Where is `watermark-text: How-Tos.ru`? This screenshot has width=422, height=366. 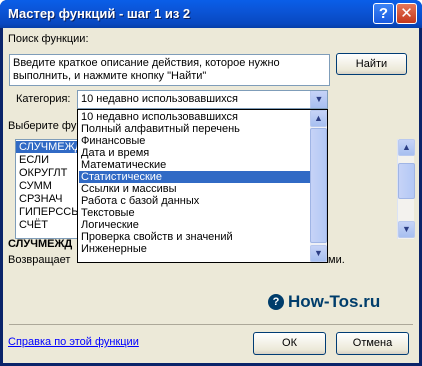 watermark-text: How-Tos.ru is located at coordinates (334, 301).